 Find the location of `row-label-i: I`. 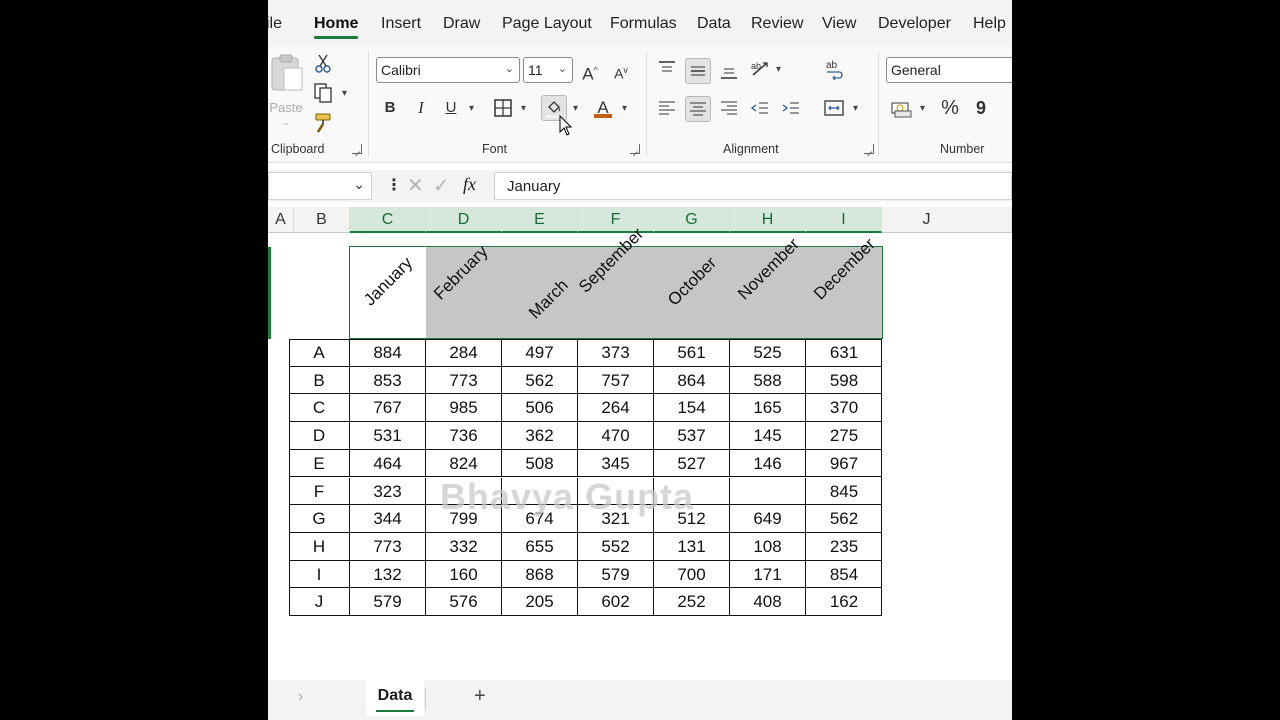

row-label-i: I is located at coordinates (319, 574).